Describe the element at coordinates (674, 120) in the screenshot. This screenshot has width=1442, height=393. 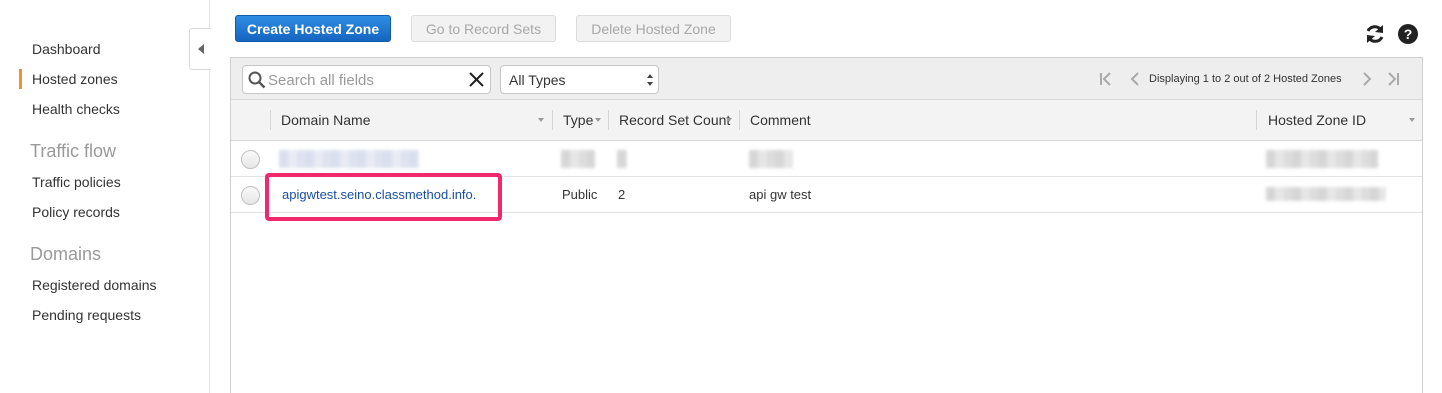
I see `column-record-set-count: Record Set Count` at that location.